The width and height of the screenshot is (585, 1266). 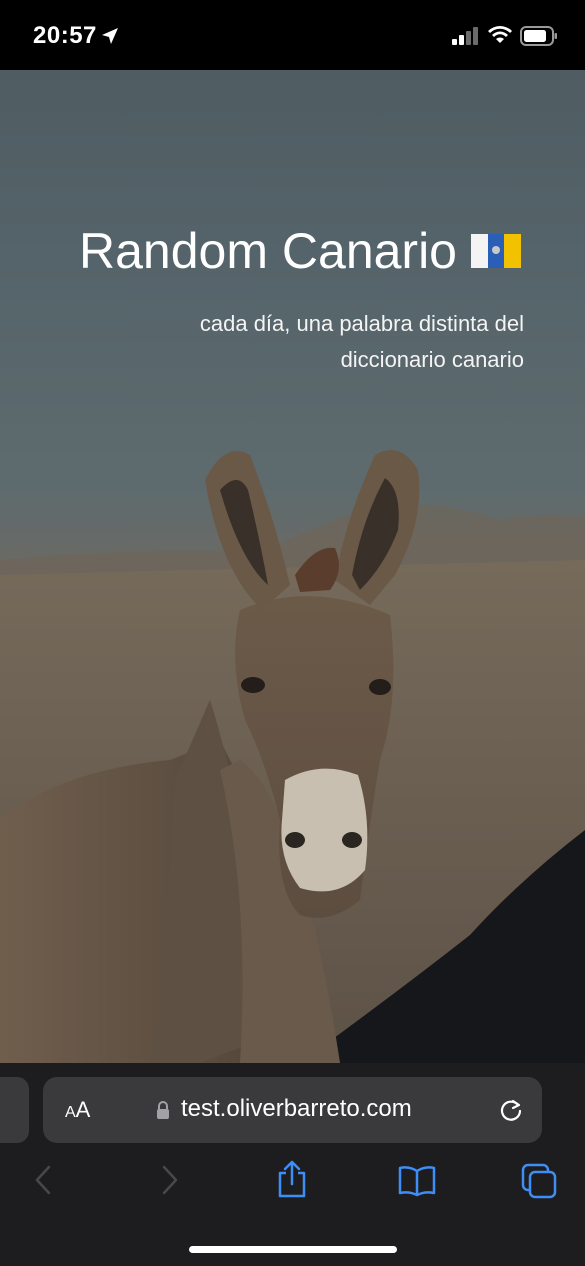 I want to click on previous-tab-preview, so click(x=14, y=1110).